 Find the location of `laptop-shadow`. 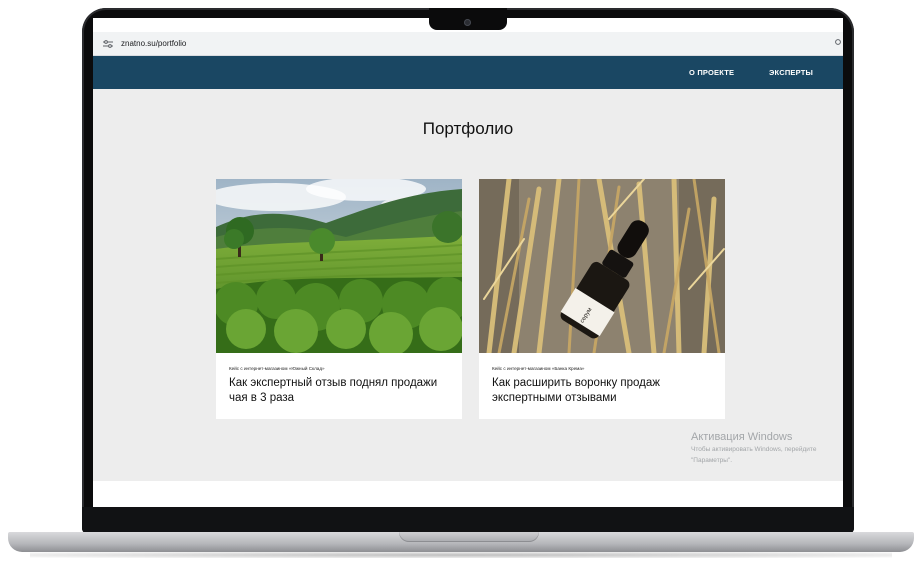

laptop-shadow is located at coordinates (461, 555).